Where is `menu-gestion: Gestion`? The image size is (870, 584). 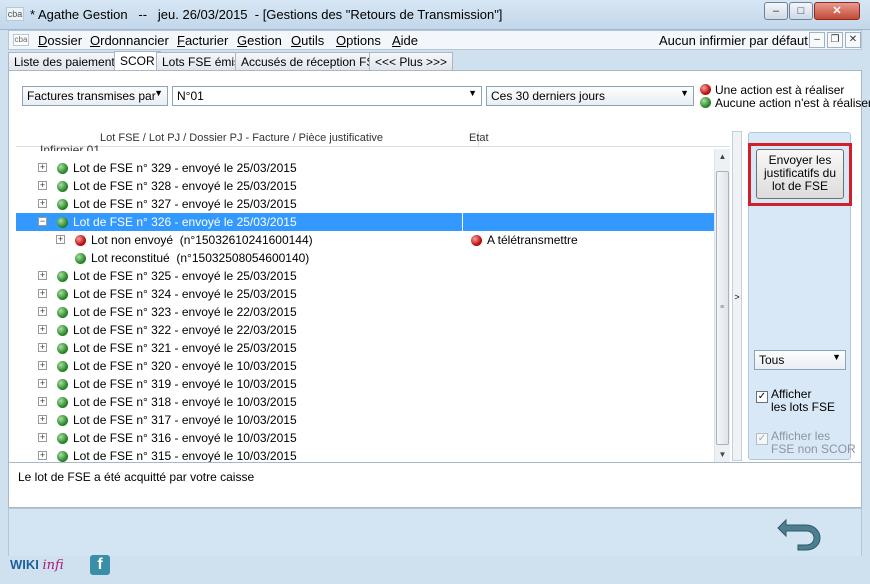 menu-gestion: Gestion is located at coordinates (259, 40).